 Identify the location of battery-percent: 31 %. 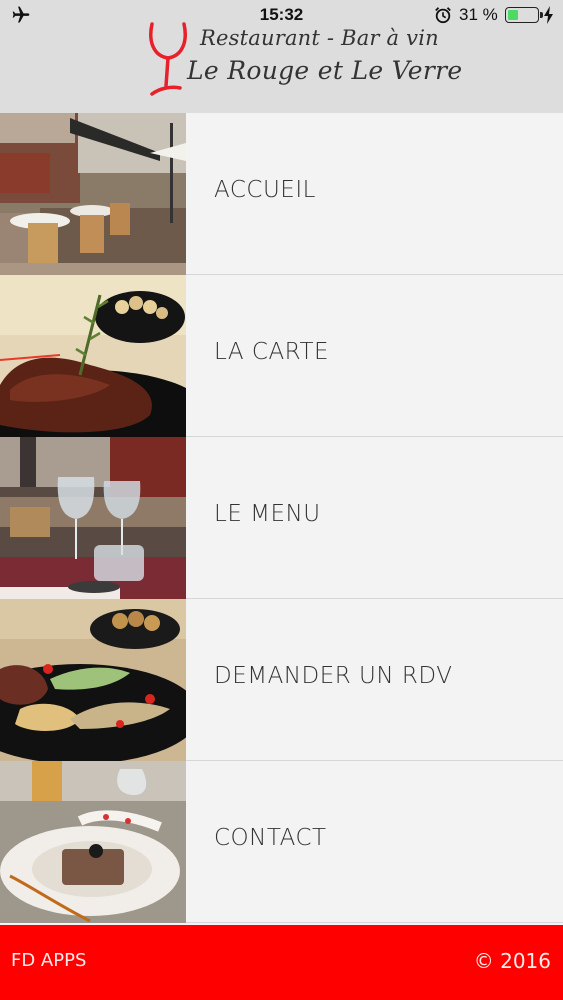
(478, 14).